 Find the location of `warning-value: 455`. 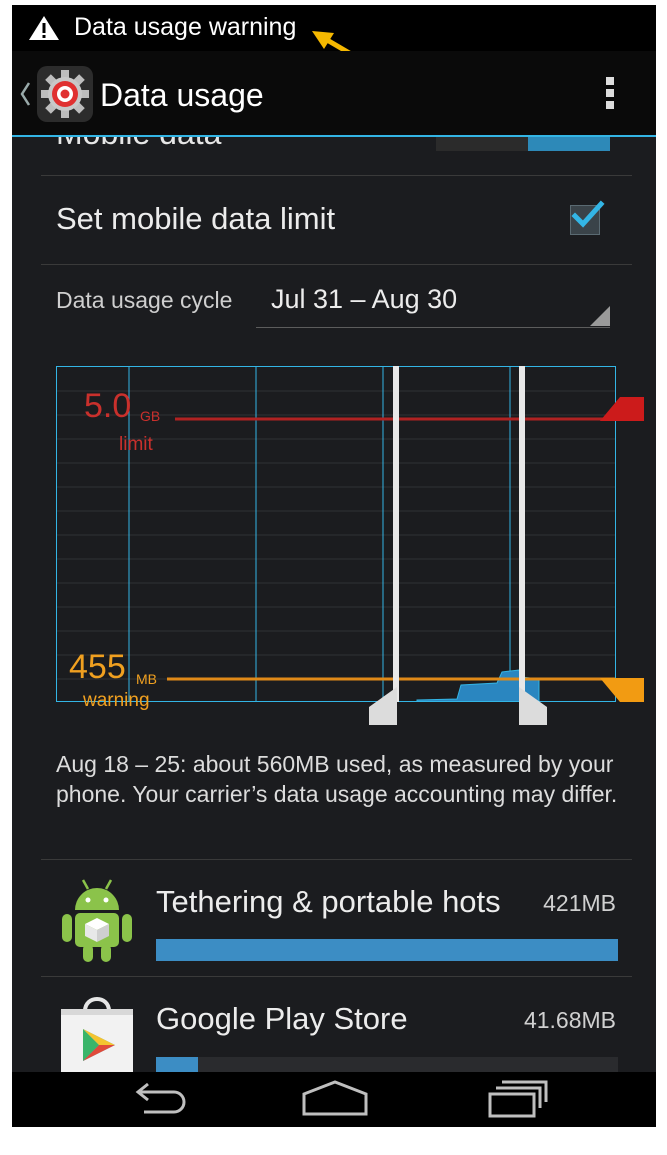

warning-value: 455 is located at coordinates (97, 667).